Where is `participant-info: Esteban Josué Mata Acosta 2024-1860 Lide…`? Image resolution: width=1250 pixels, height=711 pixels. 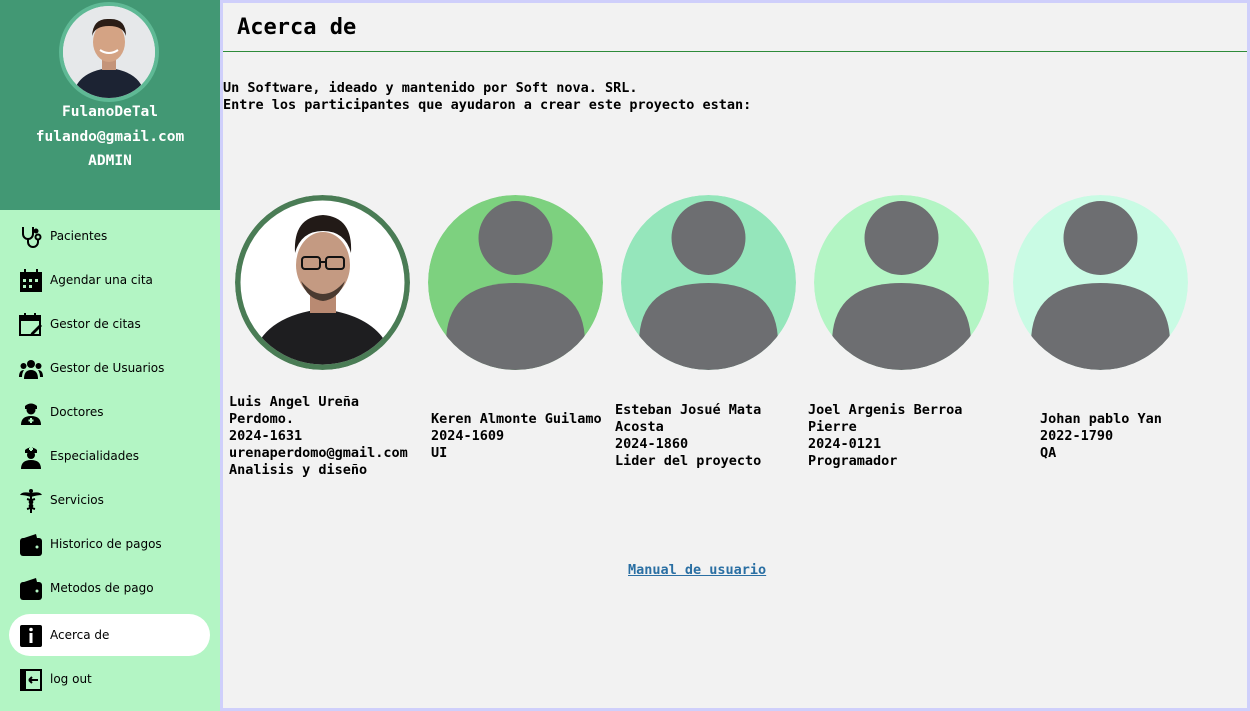 participant-info: Esteban Josué Mata Acosta 2024-1860 Lide… is located at coordinates (688, 435).